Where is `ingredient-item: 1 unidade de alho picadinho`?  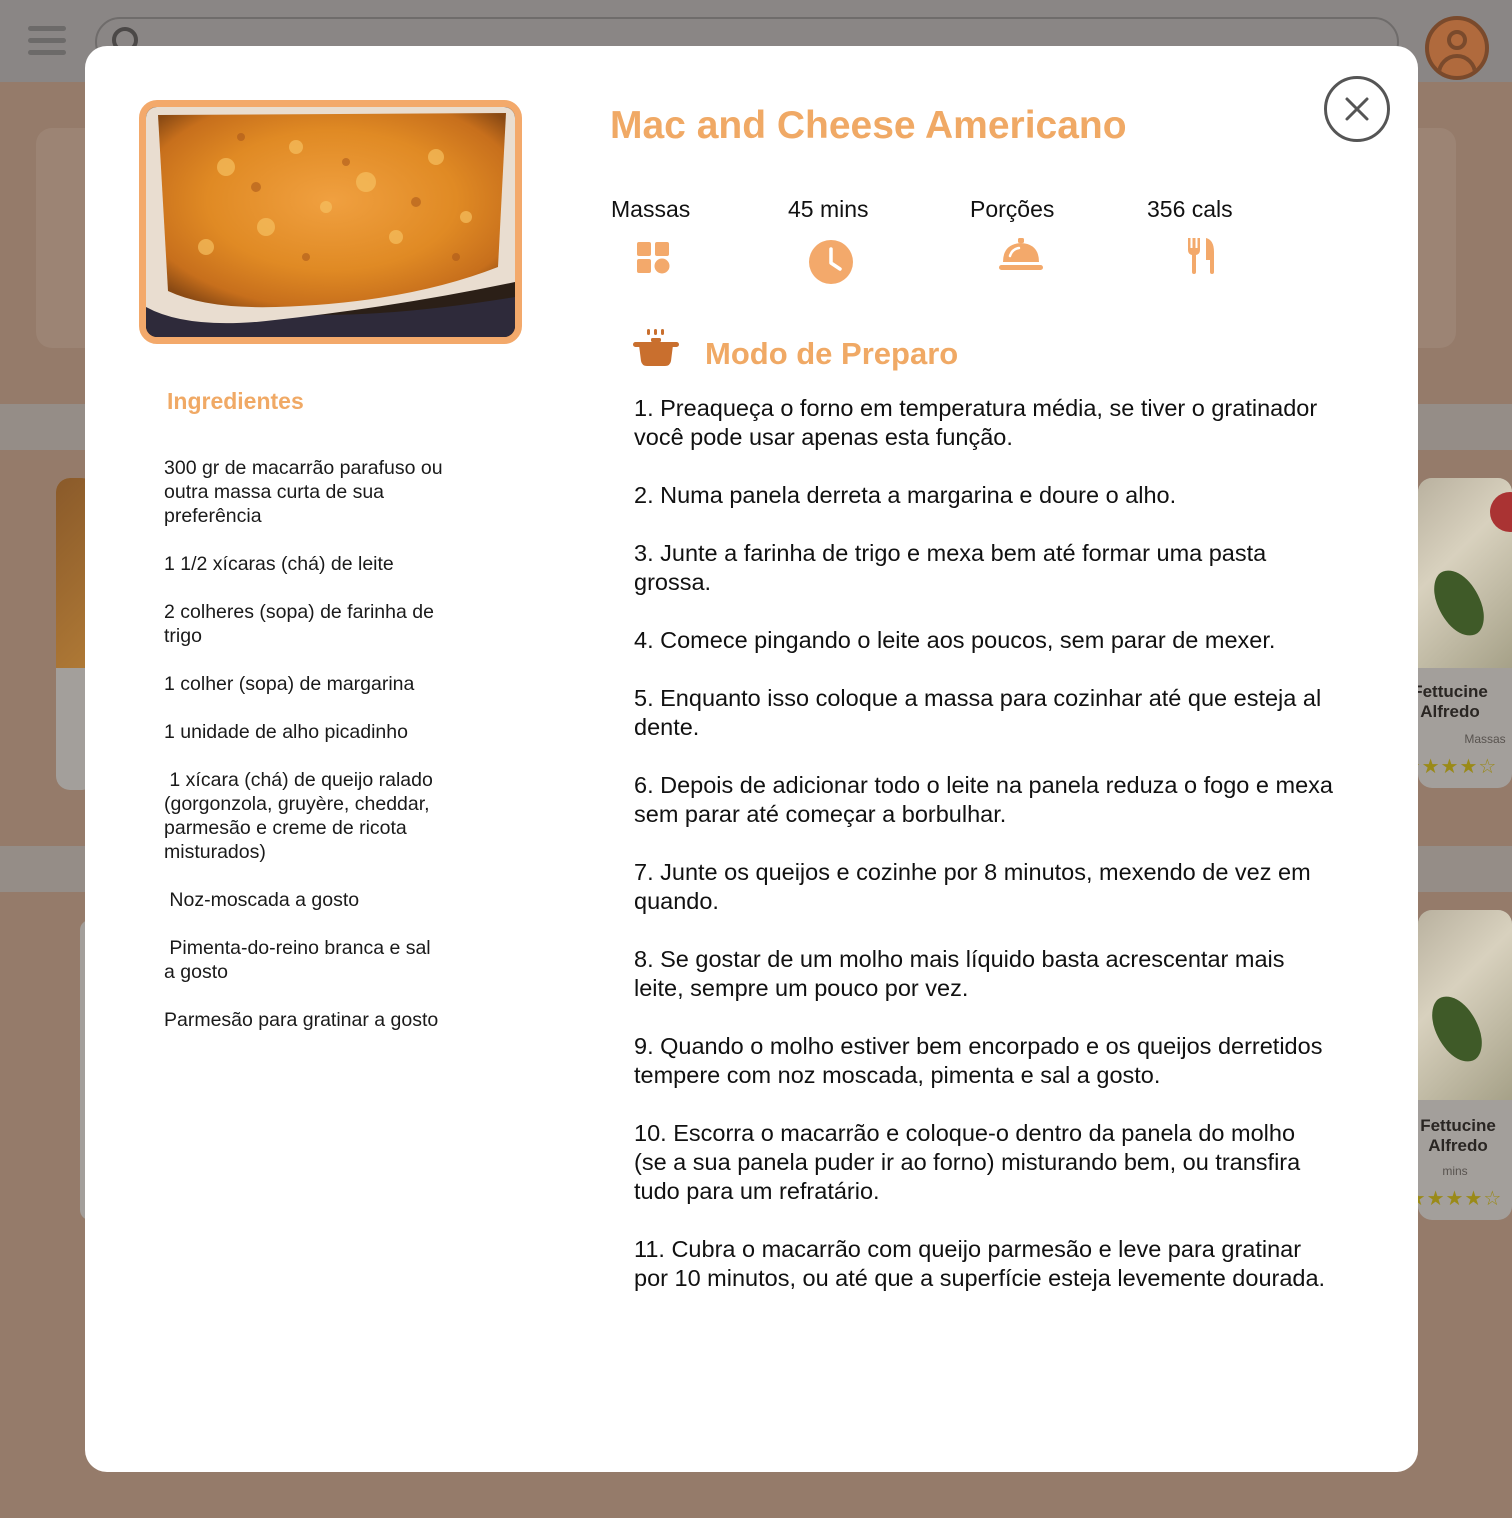 ingredient-item: 1 unidade de alho picadinho is located at coordinates (286, 732).